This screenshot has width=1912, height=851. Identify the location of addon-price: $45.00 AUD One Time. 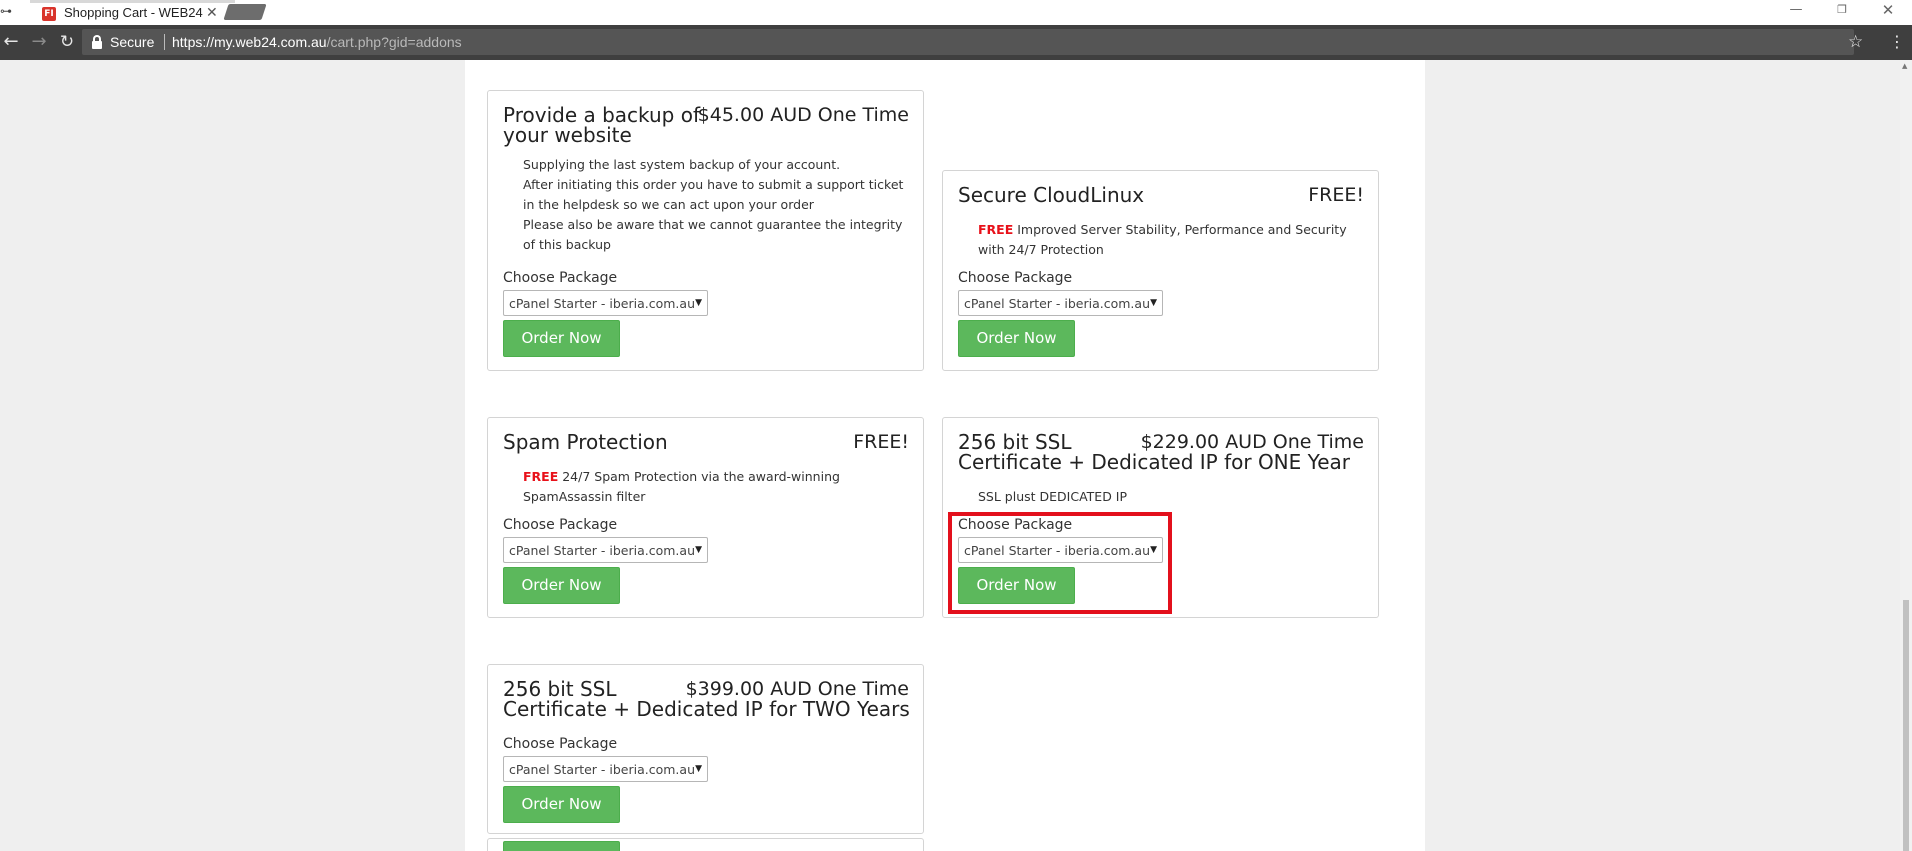
(803, 115).